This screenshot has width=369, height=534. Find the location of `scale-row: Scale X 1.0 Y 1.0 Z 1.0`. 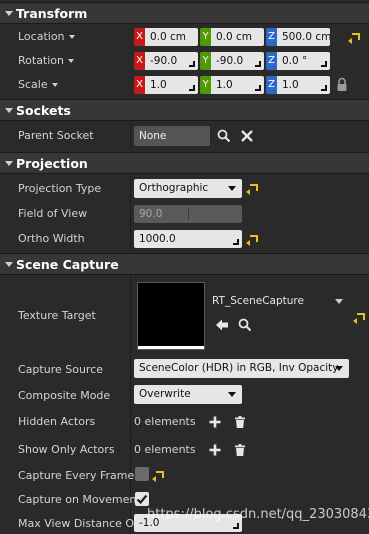

scale-row: Scale X 1.0 Y 1.0 Z 1.0 is located at coordinates (184, 85).